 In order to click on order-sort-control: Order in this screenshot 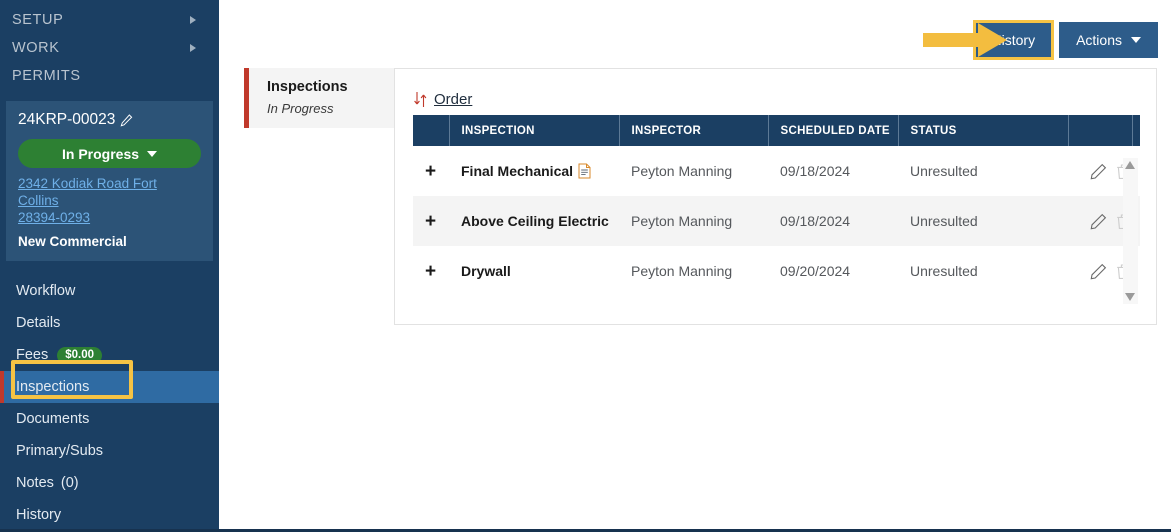, I will do `click(775, 92)`.